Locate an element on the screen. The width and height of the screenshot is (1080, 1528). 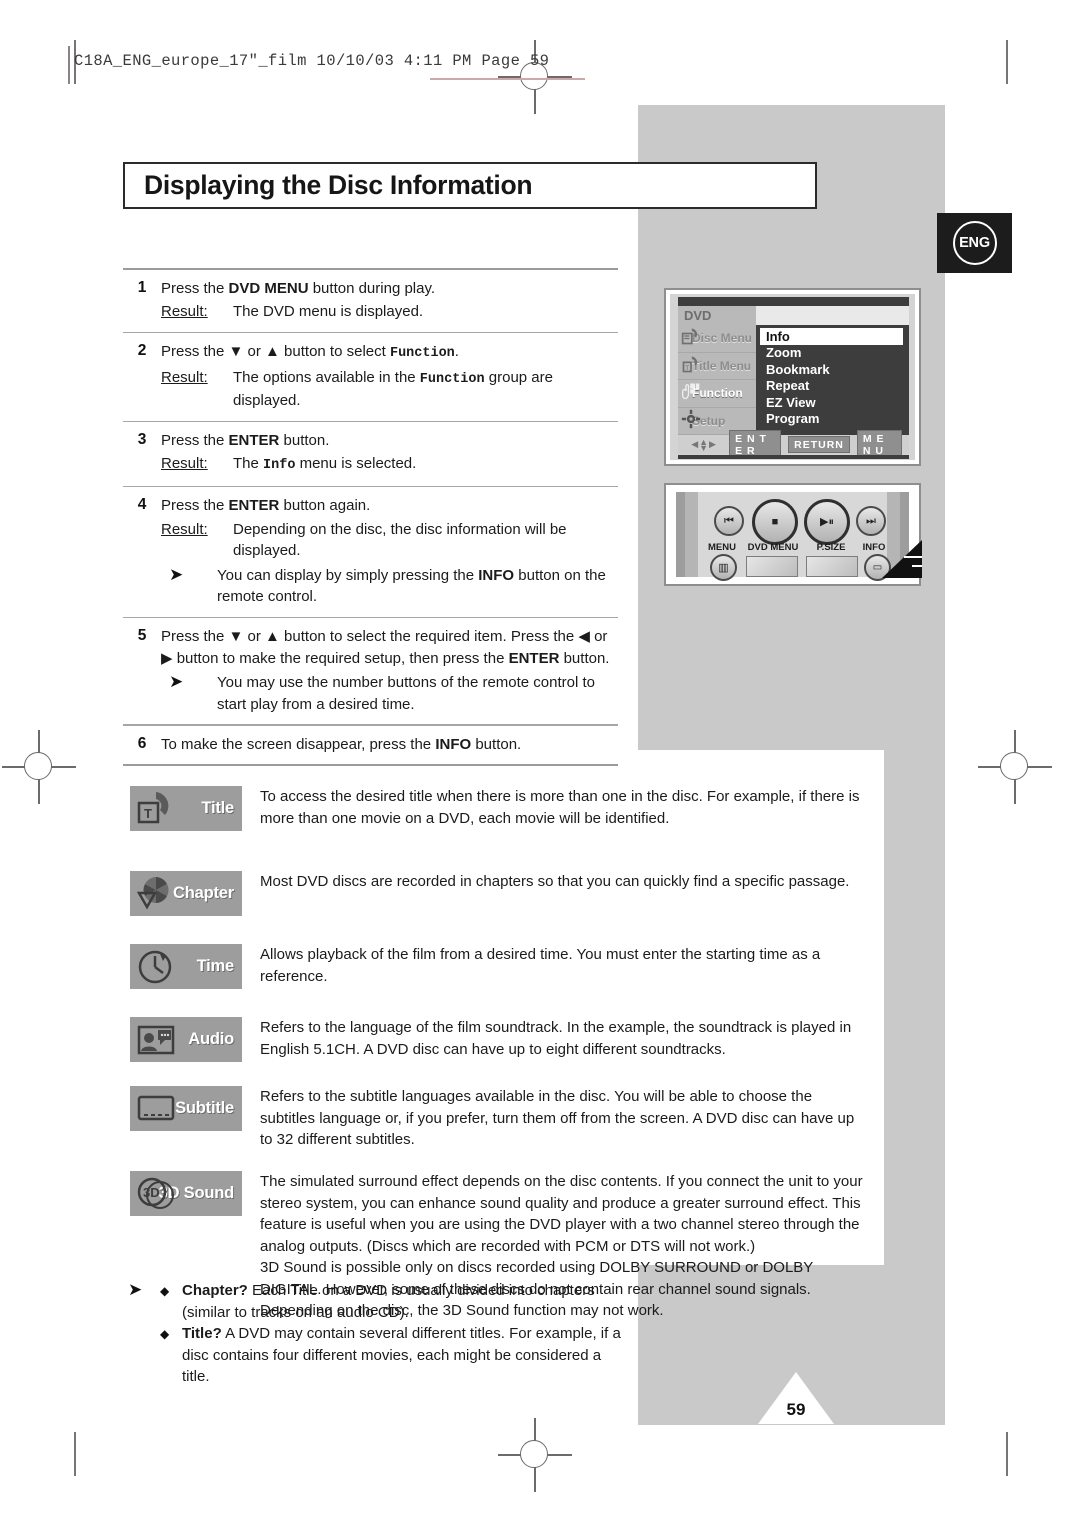
osd-dpad-icon: ◀ ▲ ▼ ▶ is located at coordinates (703, 444).